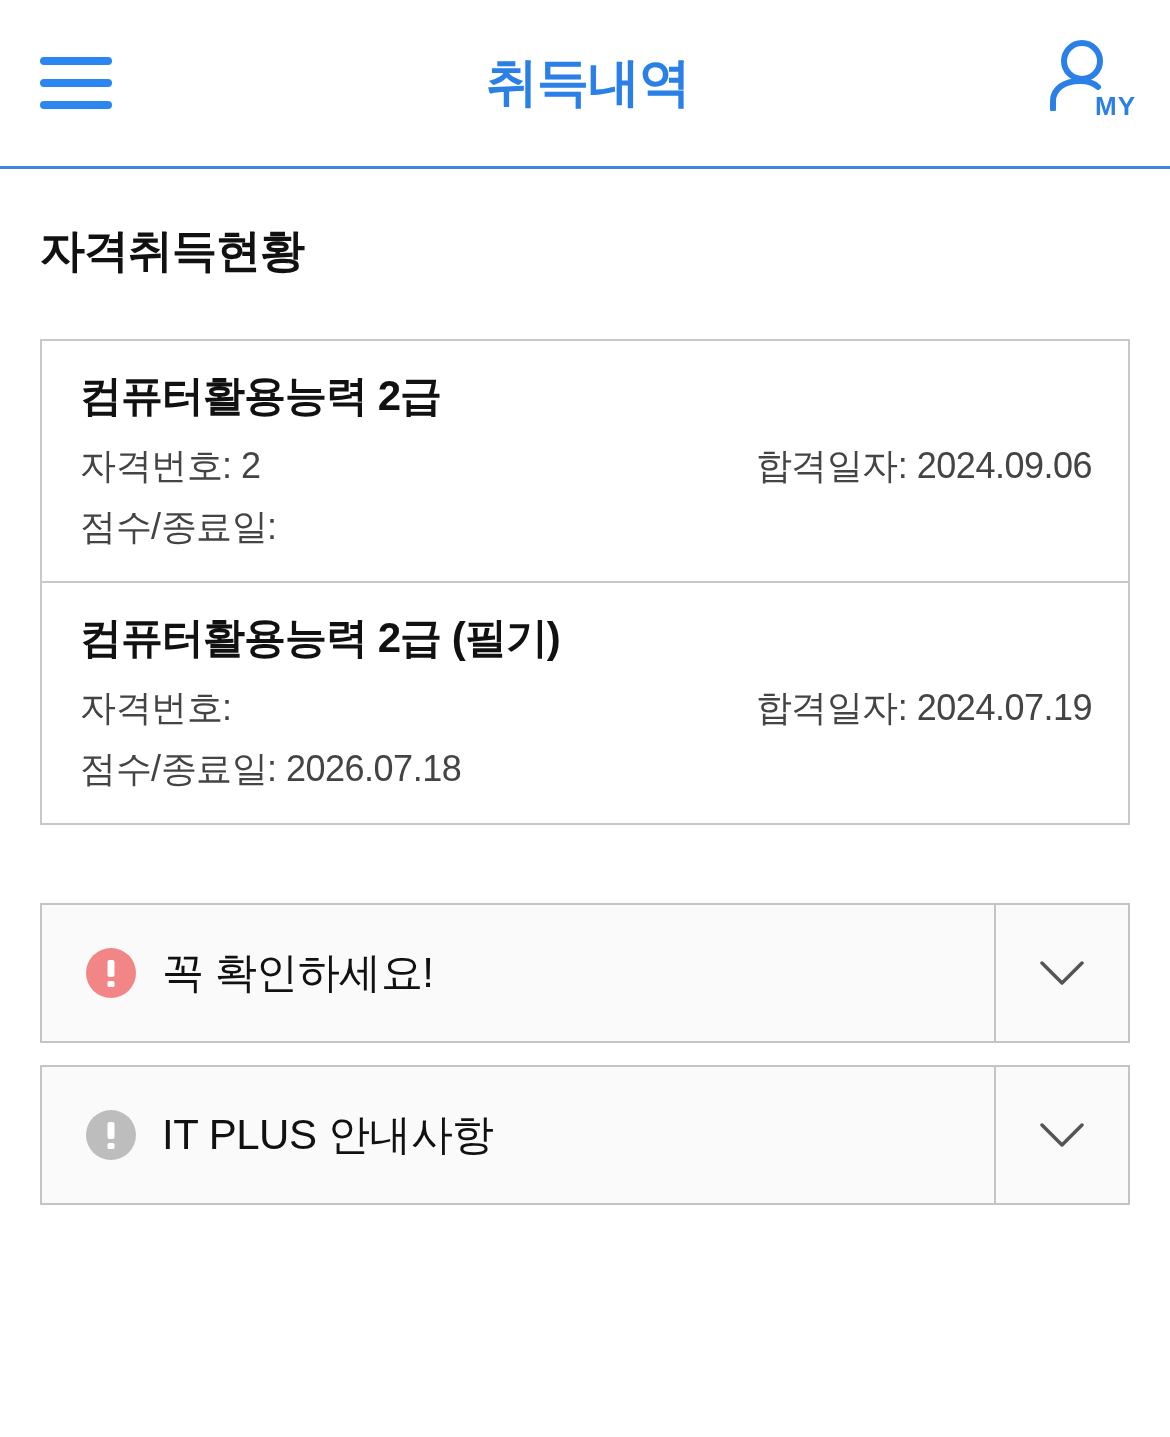  What do you see at coordinates (320, 638) in the screenshot?
I see `certificate-name: 컴퓨터활용능력 2급 (필기)` at bounding box center [320, 638].